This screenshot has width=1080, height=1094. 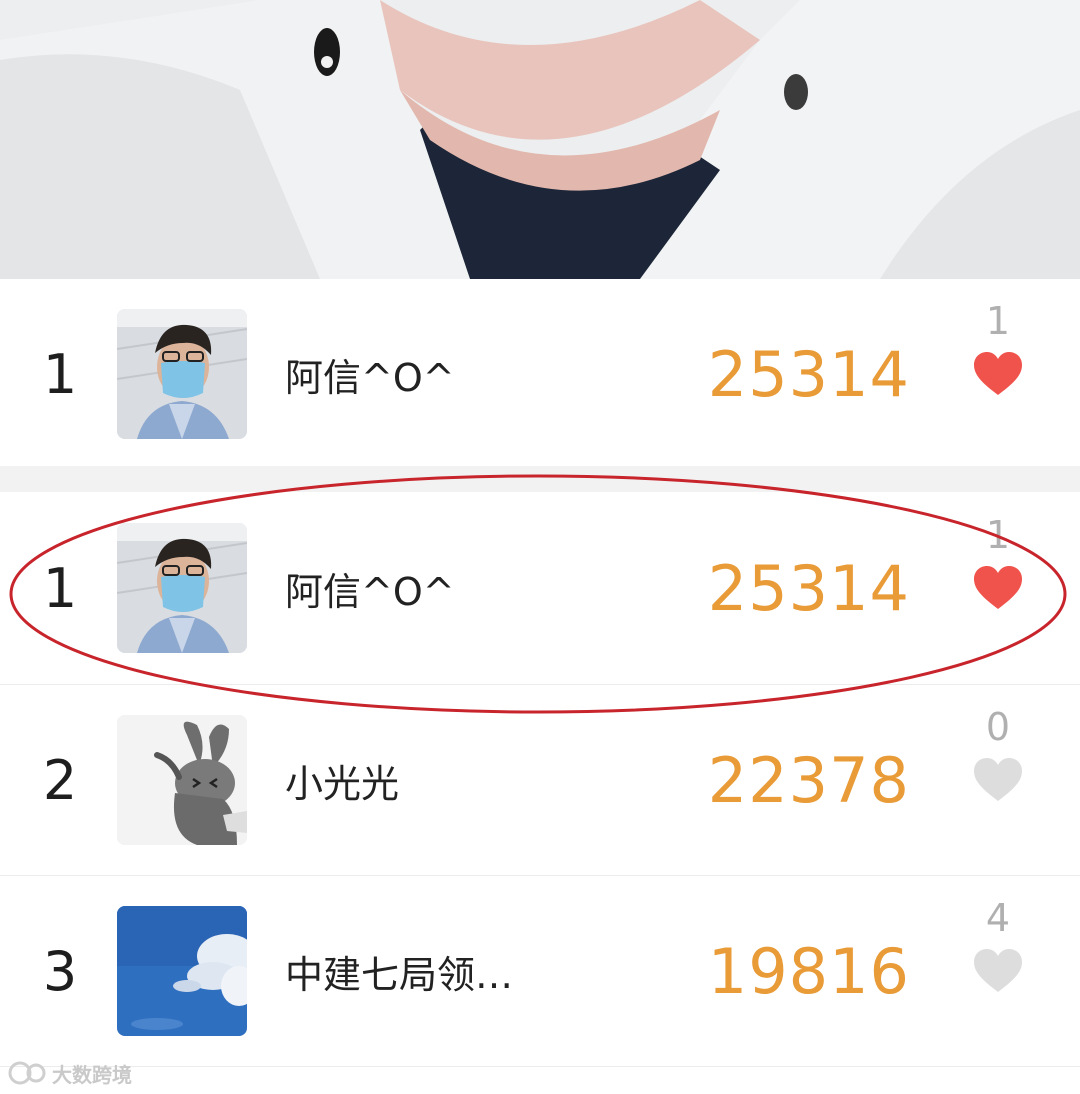 I want to click on like-button: 4, so click(x=998, y=969).